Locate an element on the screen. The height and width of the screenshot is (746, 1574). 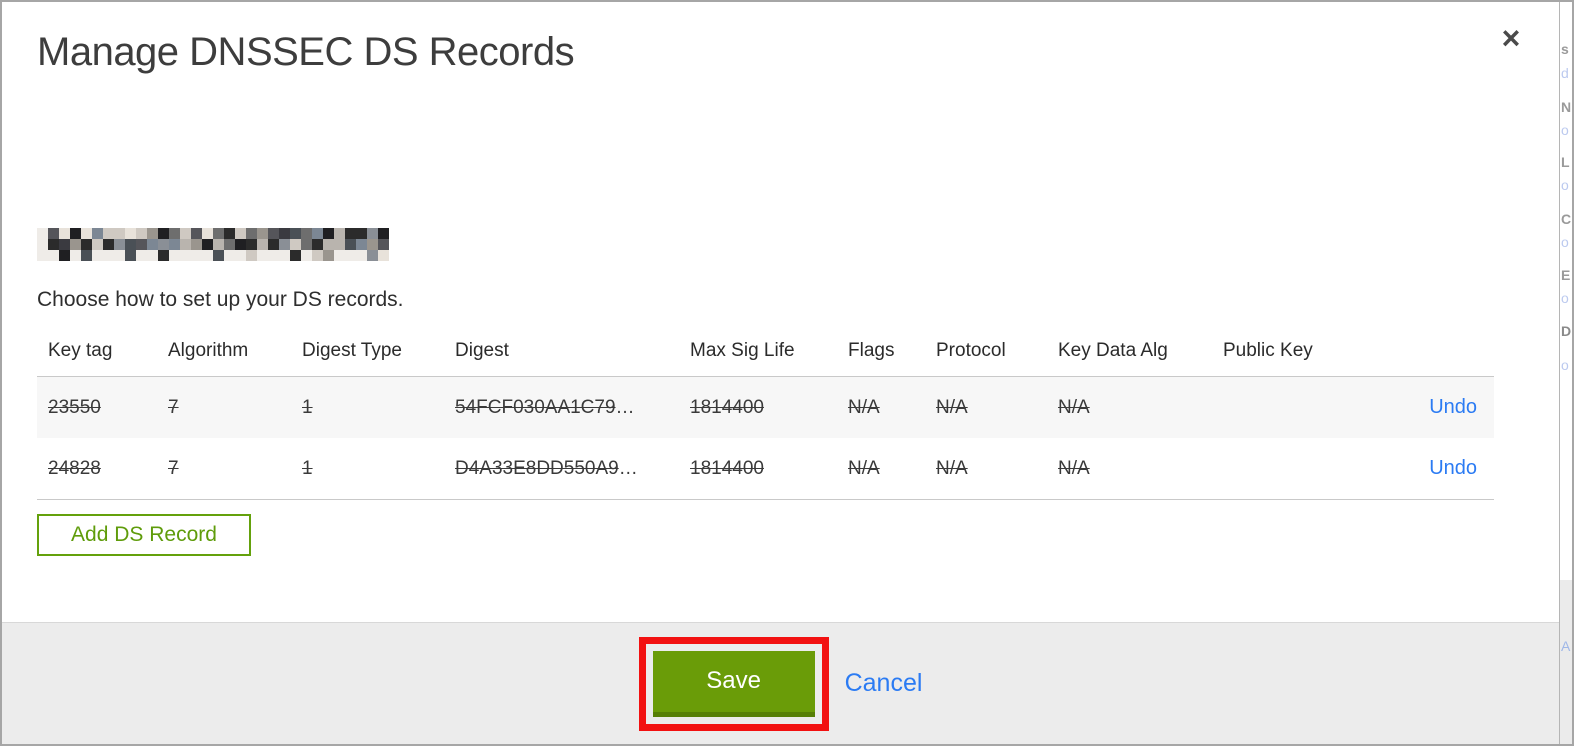
cancel-link: Cancel is located at coordinates (884, 683).